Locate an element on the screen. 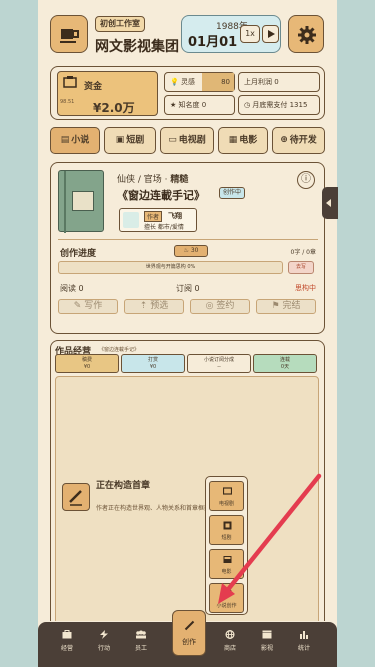 This screenshot has width=375, height=667. menu-item-short-drama: 短剧 is located at coordinates (226, 530).